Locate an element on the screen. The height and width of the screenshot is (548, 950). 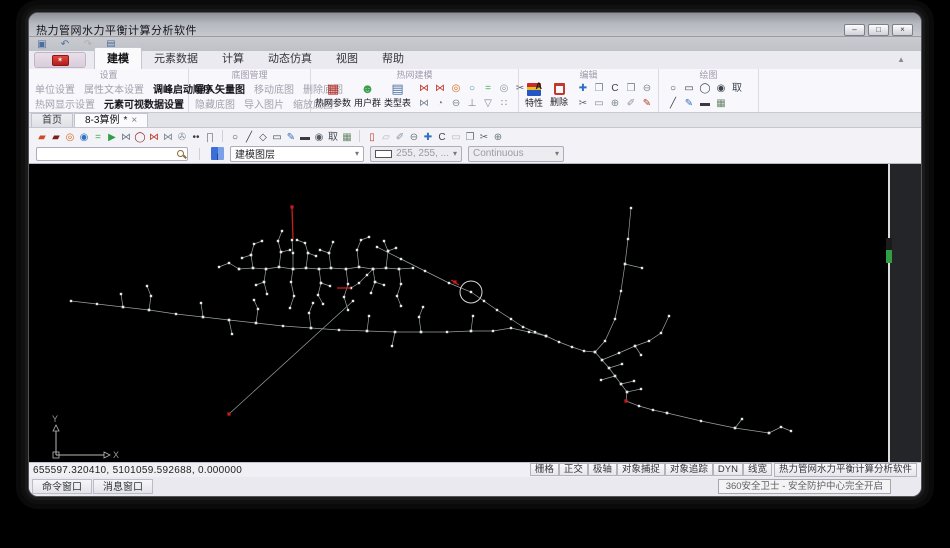
import-image-button: 导入图片 is located at coordinates (264, 103).